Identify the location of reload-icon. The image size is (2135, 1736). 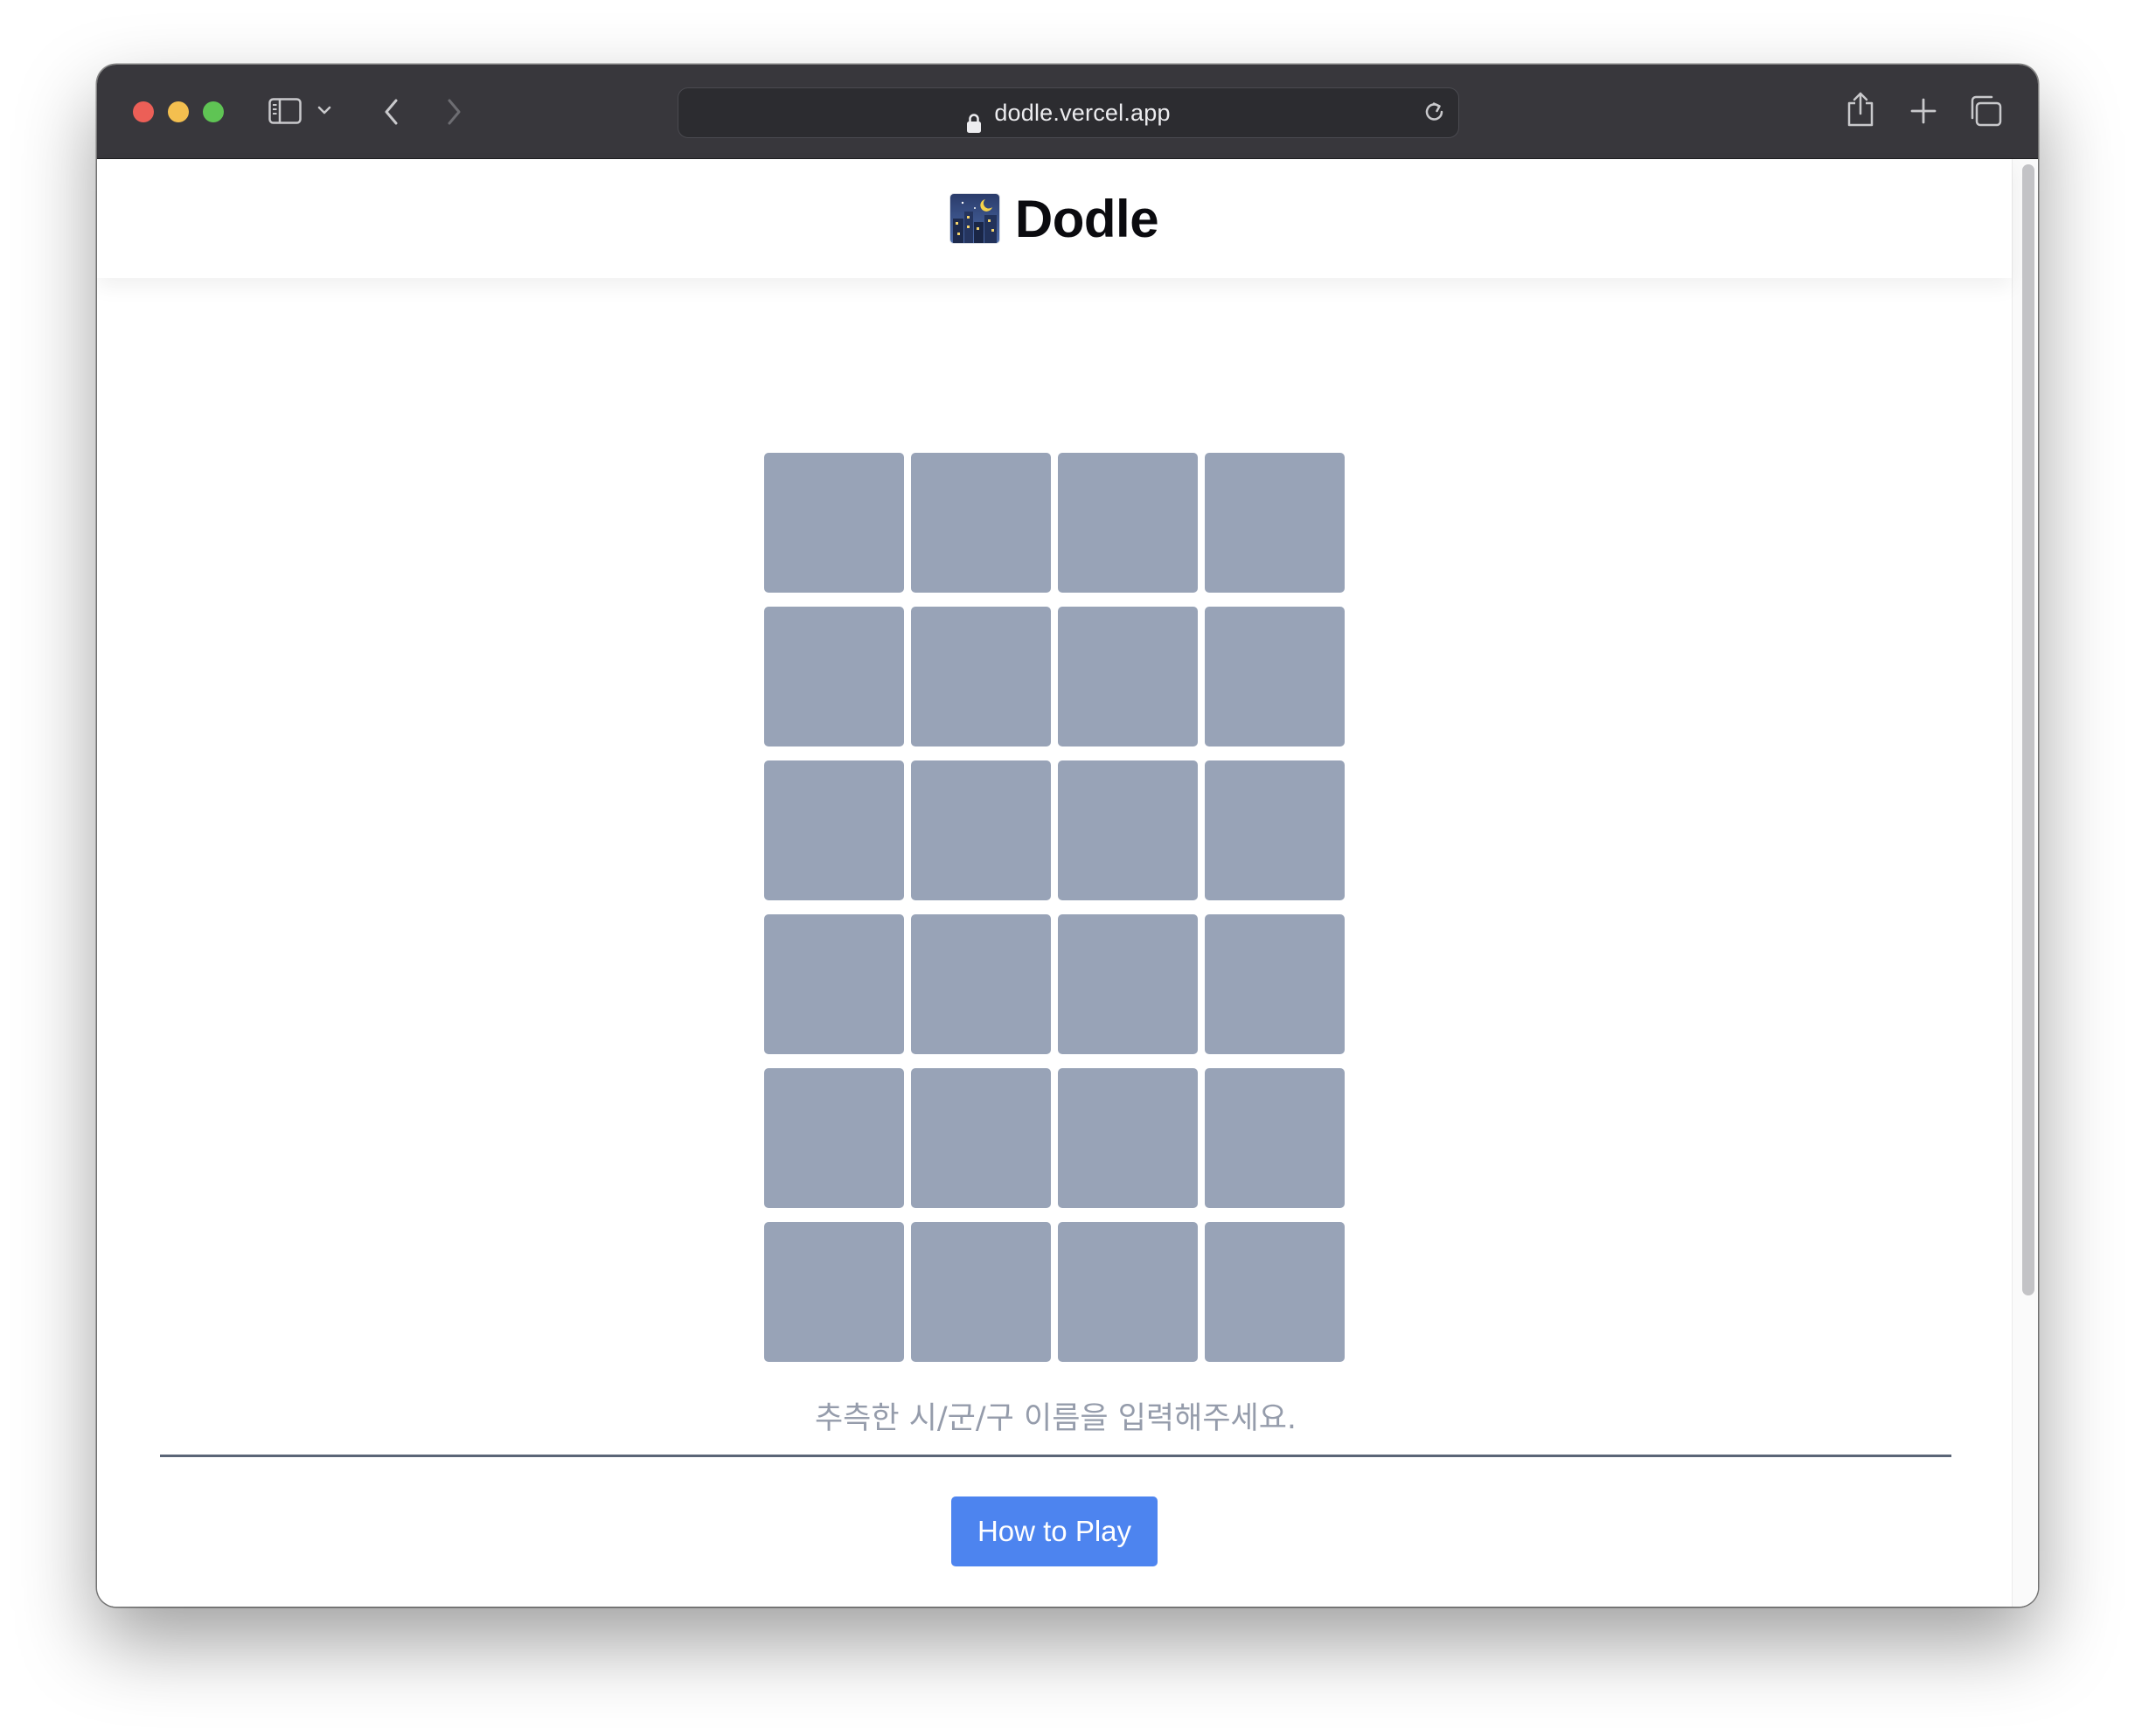
(1435, 114).